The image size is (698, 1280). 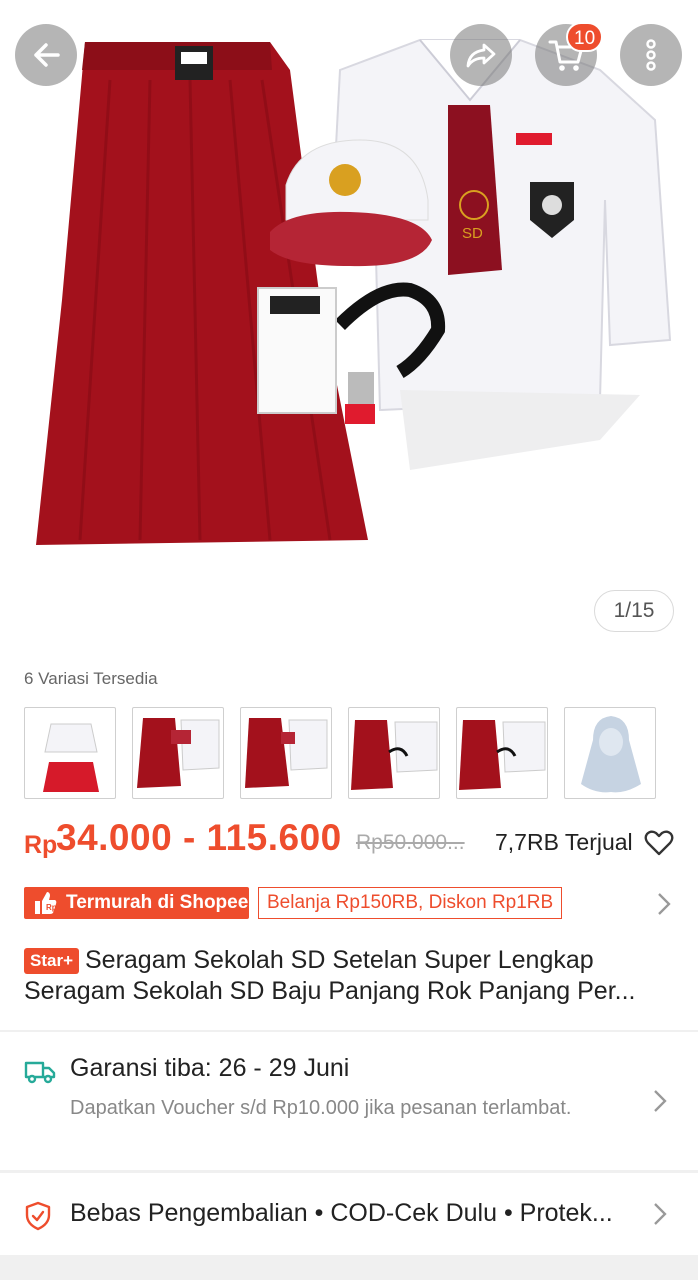 What do you see at coordinates (210, 1068) in the screenshot?
I see `shipping-title: Garansi tiba: 26 - 29 Juni` at bounding box center [210, 1068].